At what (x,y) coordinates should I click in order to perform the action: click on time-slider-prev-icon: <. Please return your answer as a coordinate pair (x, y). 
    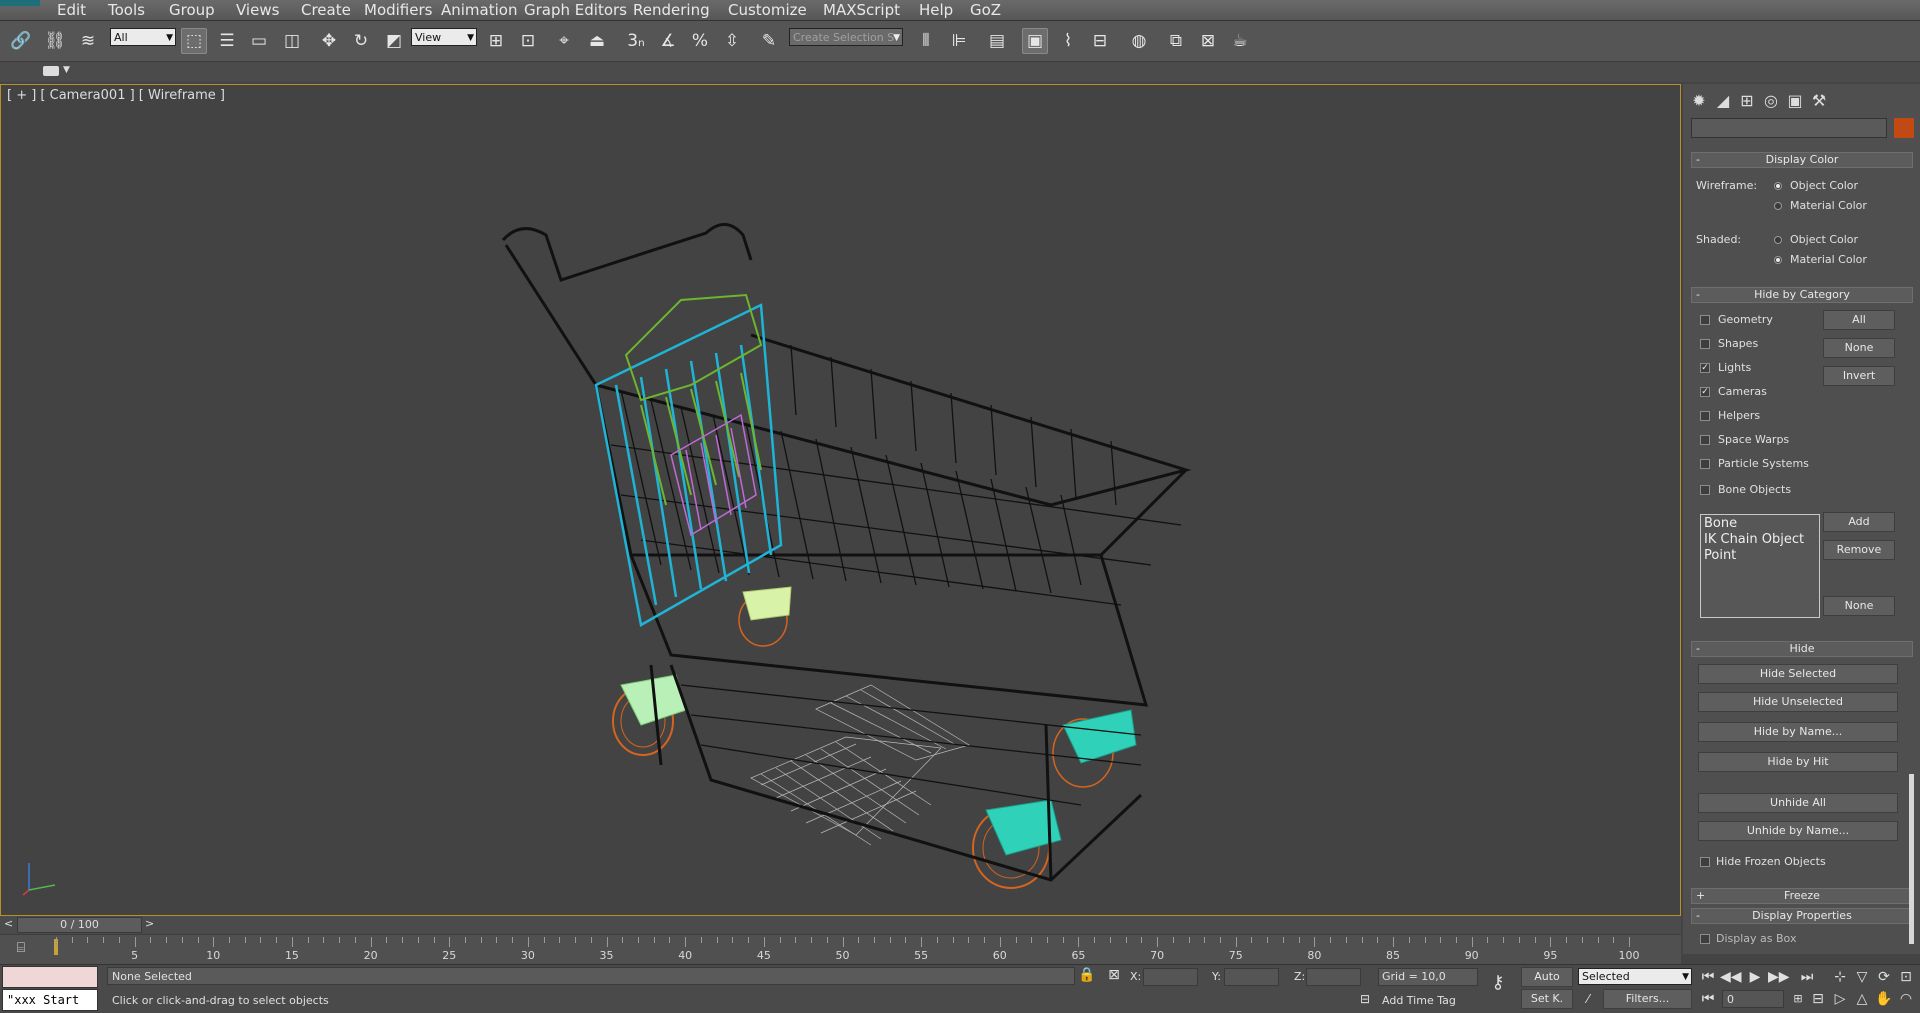
    Looking at the image, I should click on (8, 923).